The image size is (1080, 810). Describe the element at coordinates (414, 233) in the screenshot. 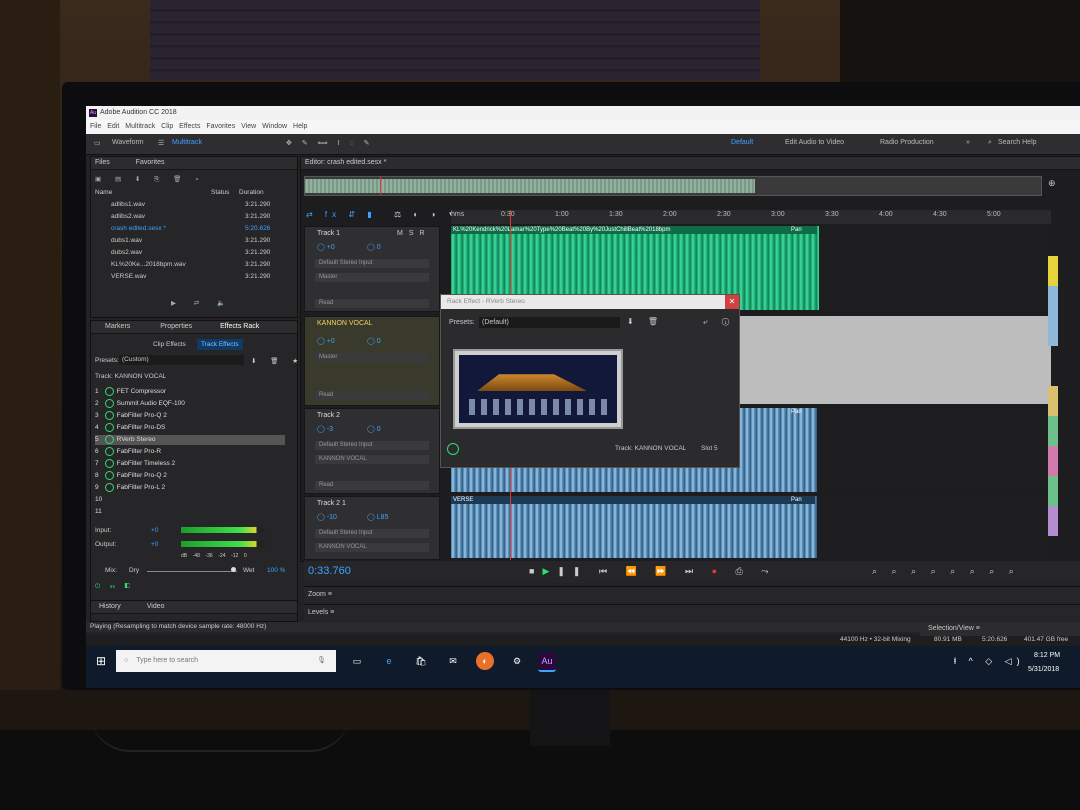

I see `msr-buttons: MSR` at that location.